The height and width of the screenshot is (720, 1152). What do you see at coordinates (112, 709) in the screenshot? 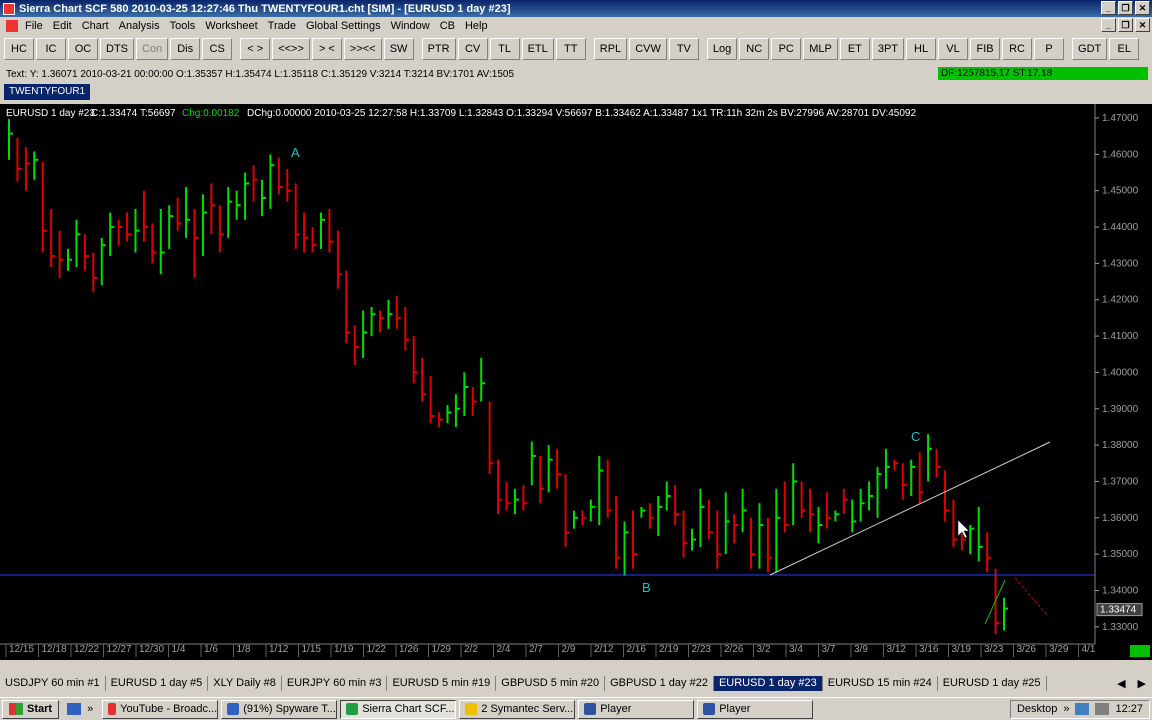
I see `task-app-icon` at bounding box center [112, 709].